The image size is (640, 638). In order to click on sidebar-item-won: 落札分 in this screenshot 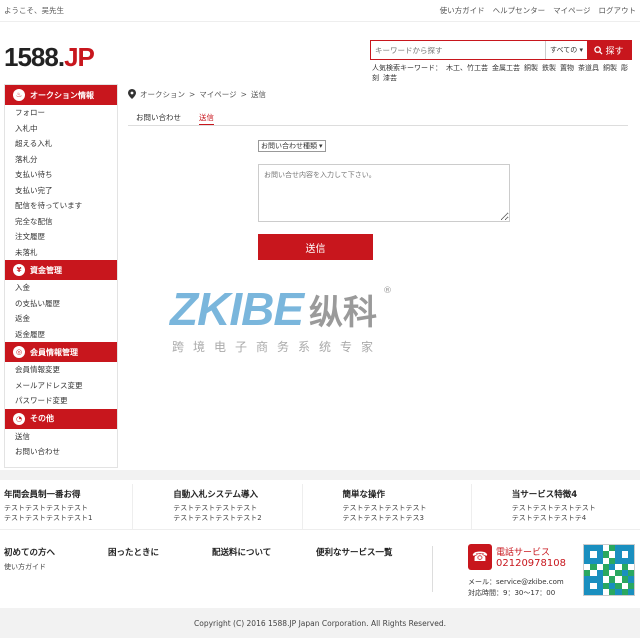, I will do `click(61, 160)`.